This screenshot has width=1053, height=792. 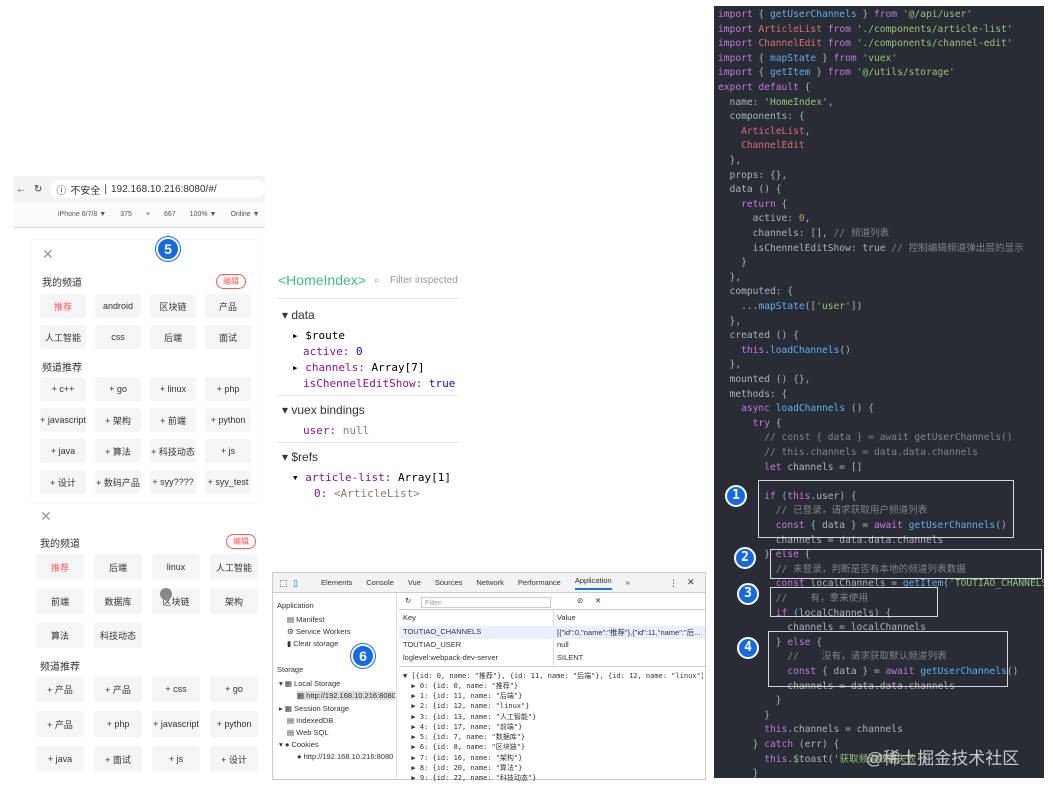 What do you see at coordinates (118, 337) in the screenshot?
I see `channel-chip: css` at bounding box center [118, 337].